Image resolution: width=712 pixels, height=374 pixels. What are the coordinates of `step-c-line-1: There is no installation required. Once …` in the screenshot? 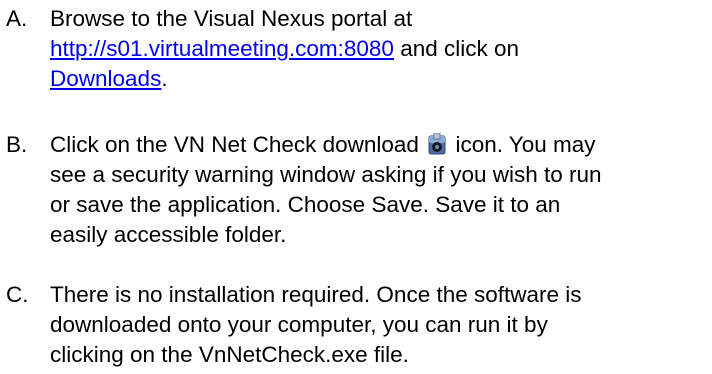 It's located at (316, 294).